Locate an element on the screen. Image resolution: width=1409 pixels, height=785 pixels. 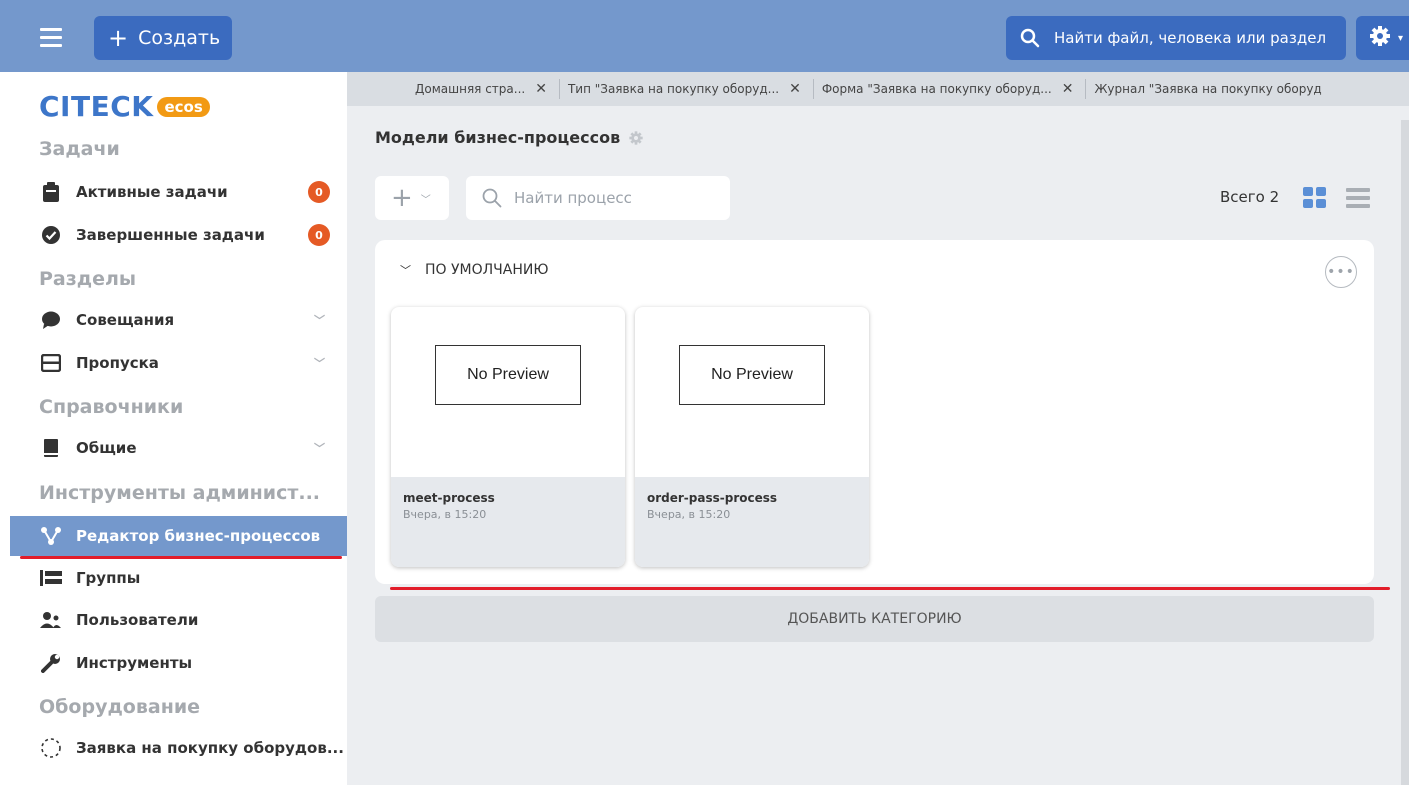
sidebar-item-meetings: Совещания ﹀ is located at coordinates (173, 320).